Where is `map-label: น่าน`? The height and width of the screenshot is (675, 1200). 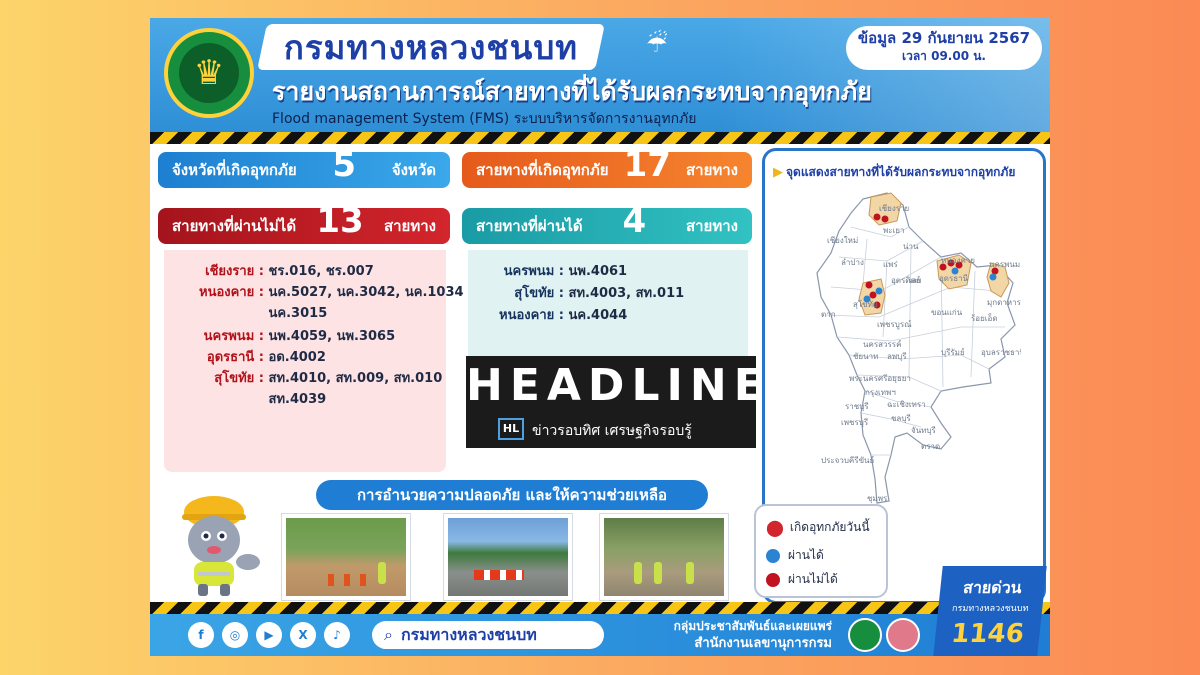
map-label: น่าน is located at coordinates (911, 246).